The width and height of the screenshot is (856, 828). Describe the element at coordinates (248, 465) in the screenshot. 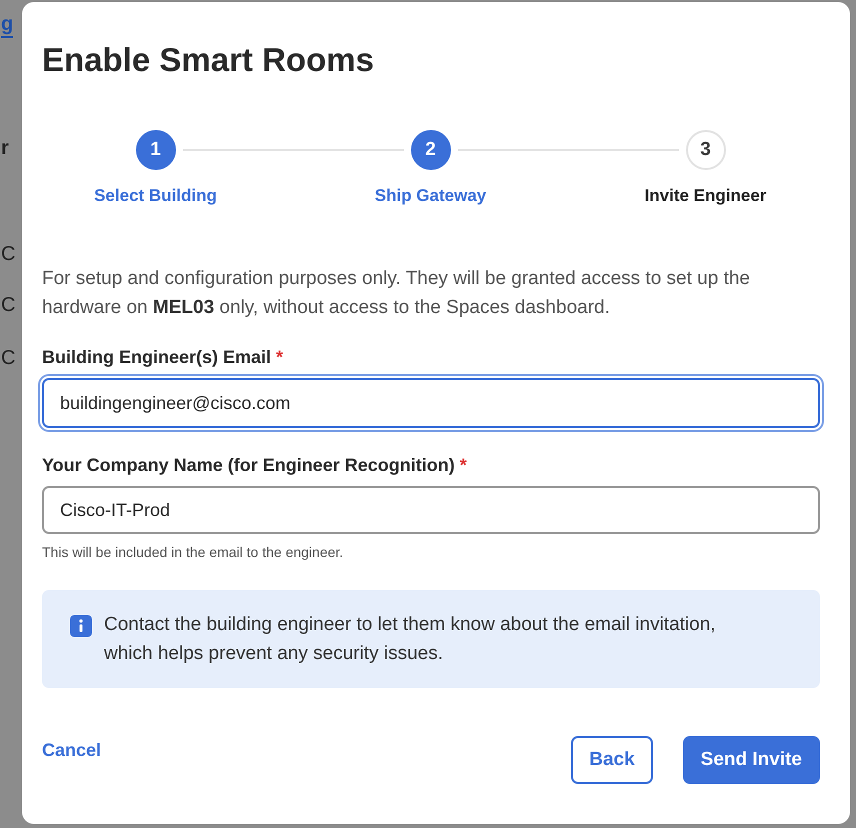

I see `field-label: Your Company Name (for Engineer Recognition)` at that location.